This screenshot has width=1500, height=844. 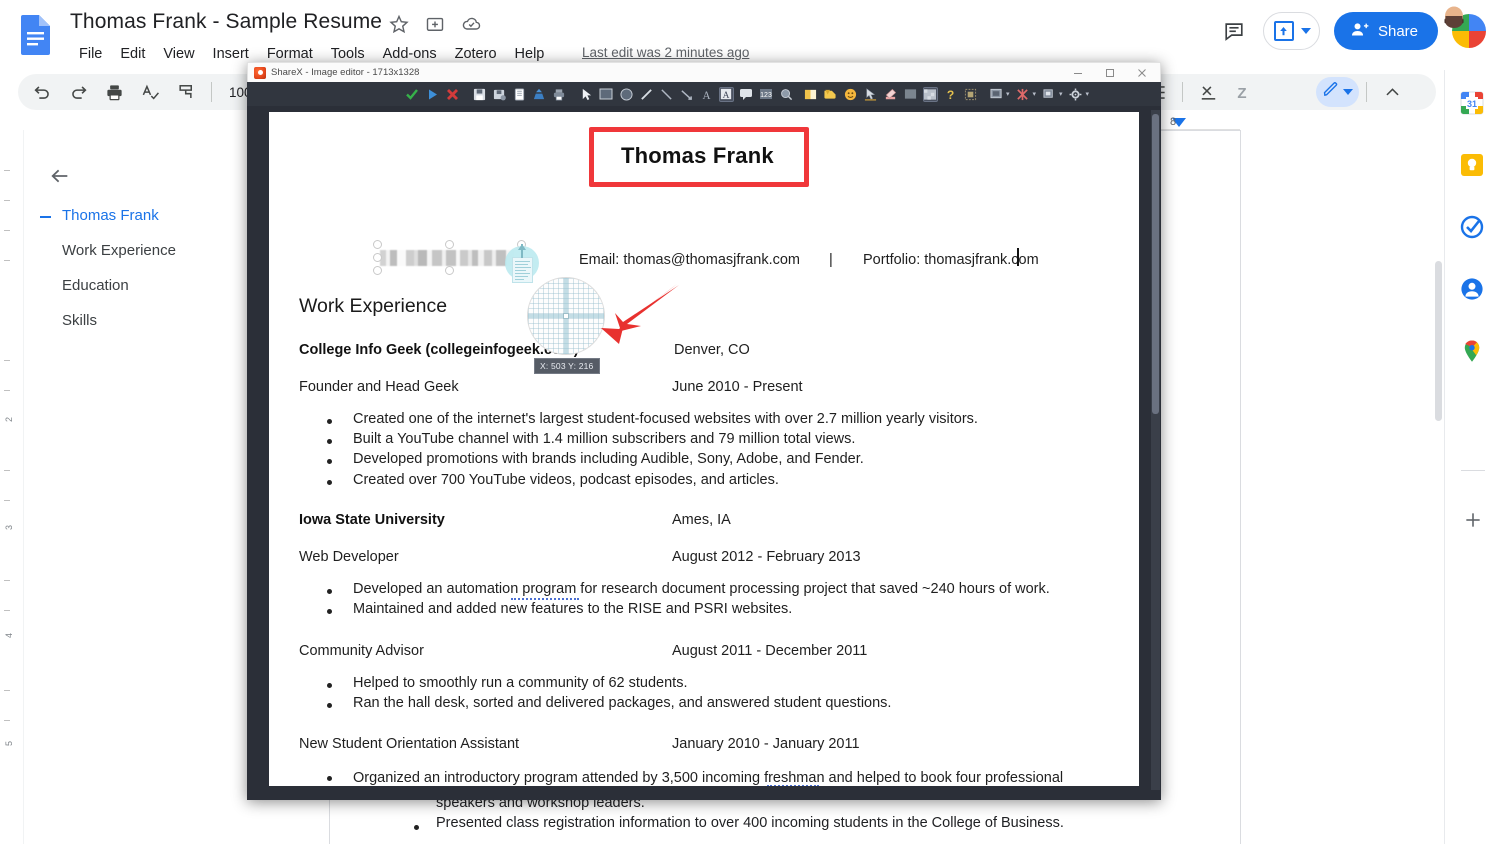 I want to click on menu-format: Format, so click(x=290, y=54).